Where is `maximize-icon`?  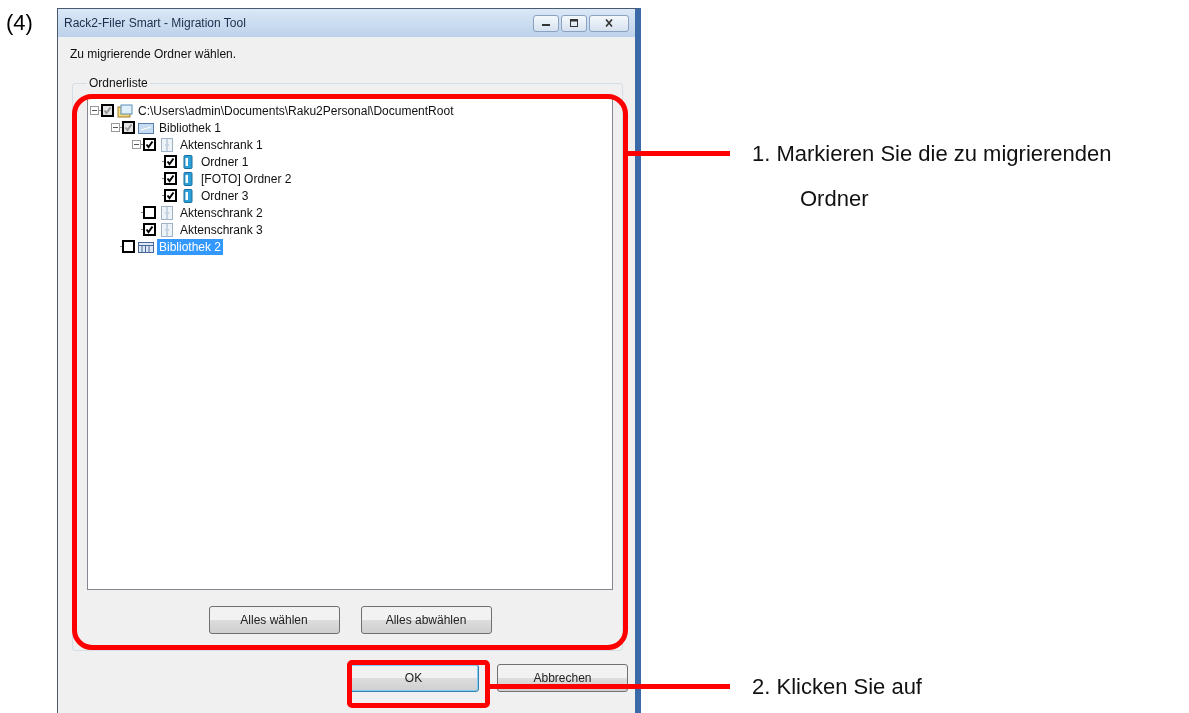 maximize-icon is located at coordinates (574, 23).